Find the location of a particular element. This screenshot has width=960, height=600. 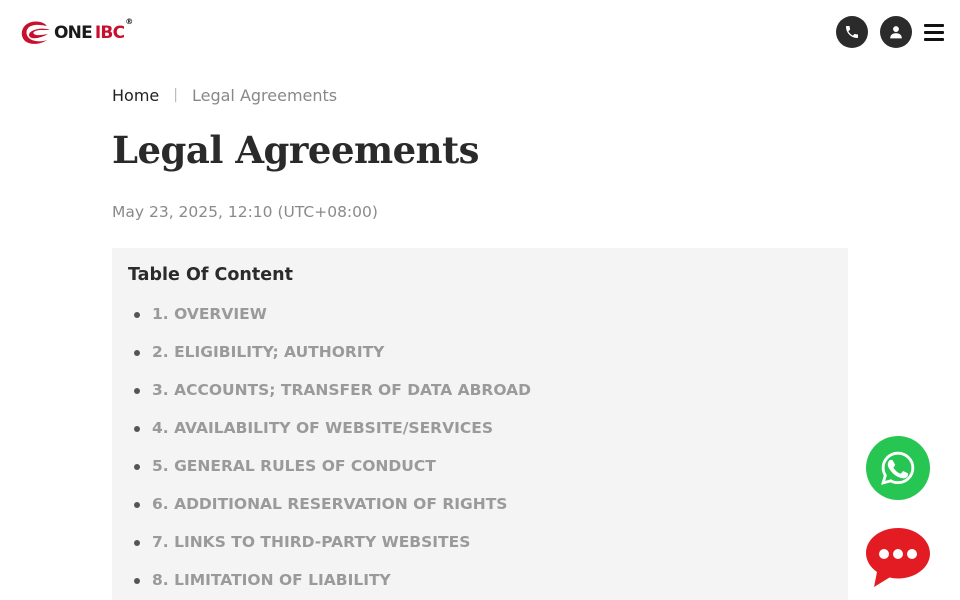

logo-wordmark: ONE IBC® is located at coordinates (93, 30).